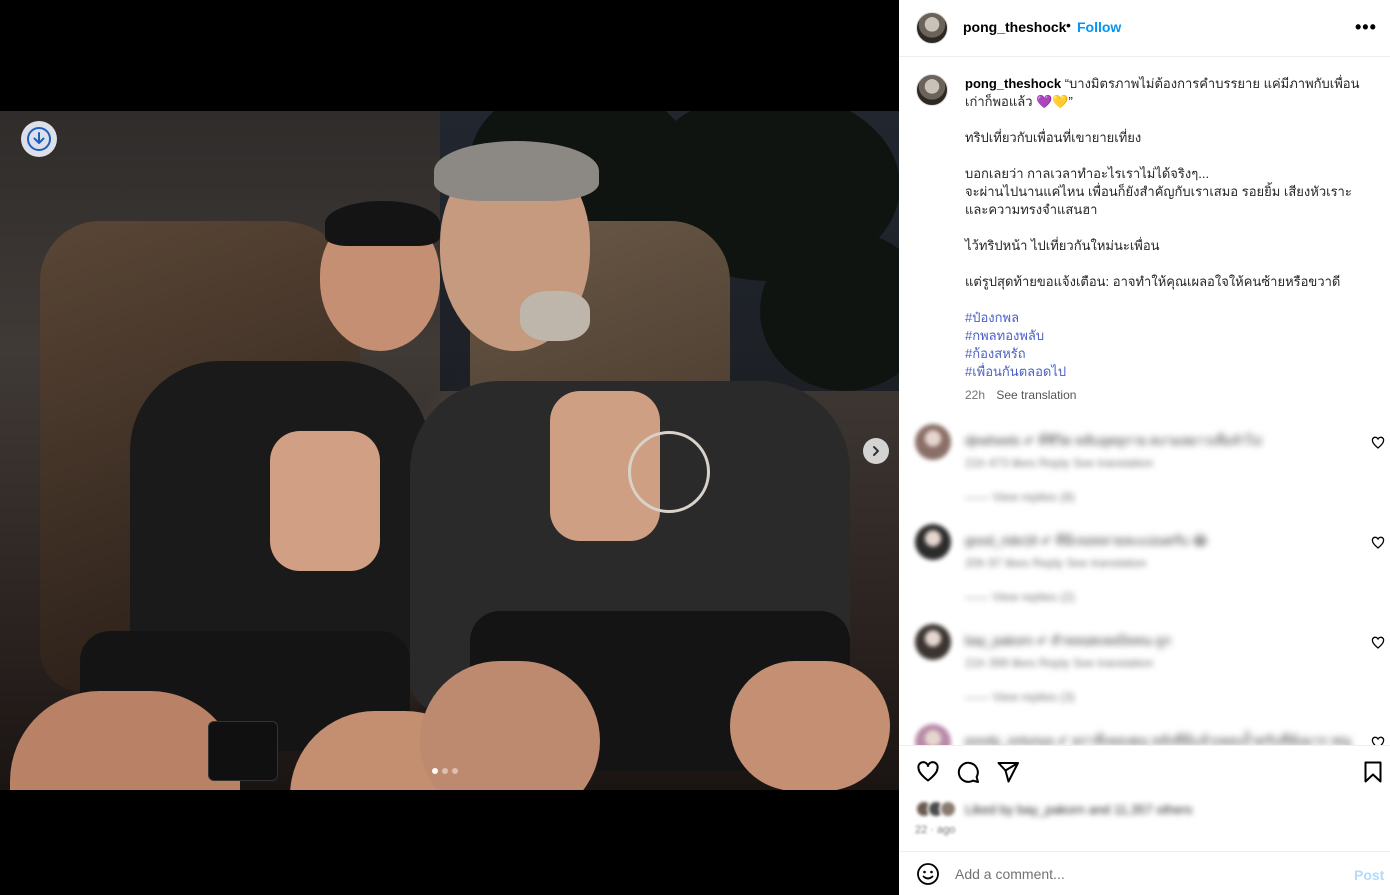 This screenshot has width=1390, height=895. Describe the element at coordinates (1053, 137) in the screenshot. I see `caption-line: ทริปเที่ยวกับเพื่อนที่เขายายเที่ยง` at that location.